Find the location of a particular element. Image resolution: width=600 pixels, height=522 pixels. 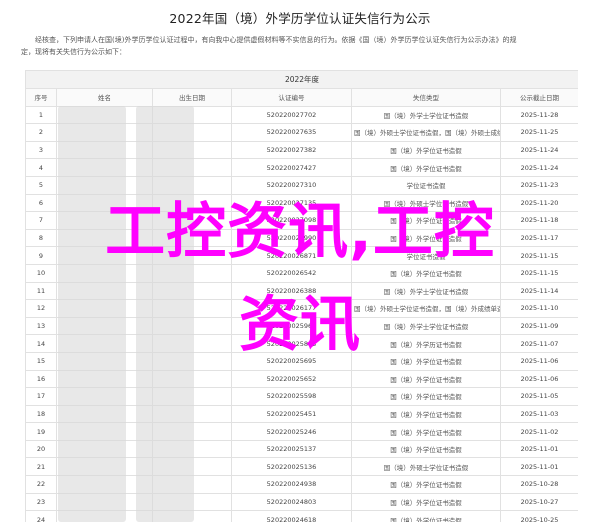

cert-number-cell: 520220027427 is located at coordinates (291, 167).